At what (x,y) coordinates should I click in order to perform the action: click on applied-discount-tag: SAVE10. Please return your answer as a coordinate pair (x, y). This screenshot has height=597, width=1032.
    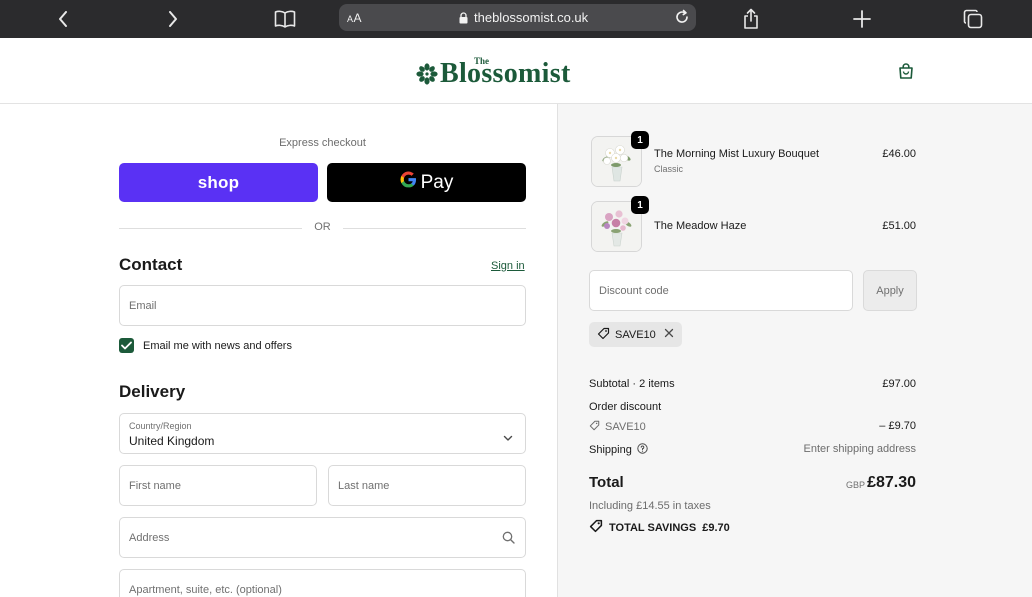
    Looking at the image, I should click on (635, 334).